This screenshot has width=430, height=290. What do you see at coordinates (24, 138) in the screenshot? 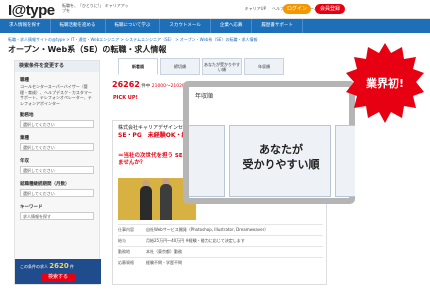
I see `industry-label: 業種` at bounding box center [24, 138].